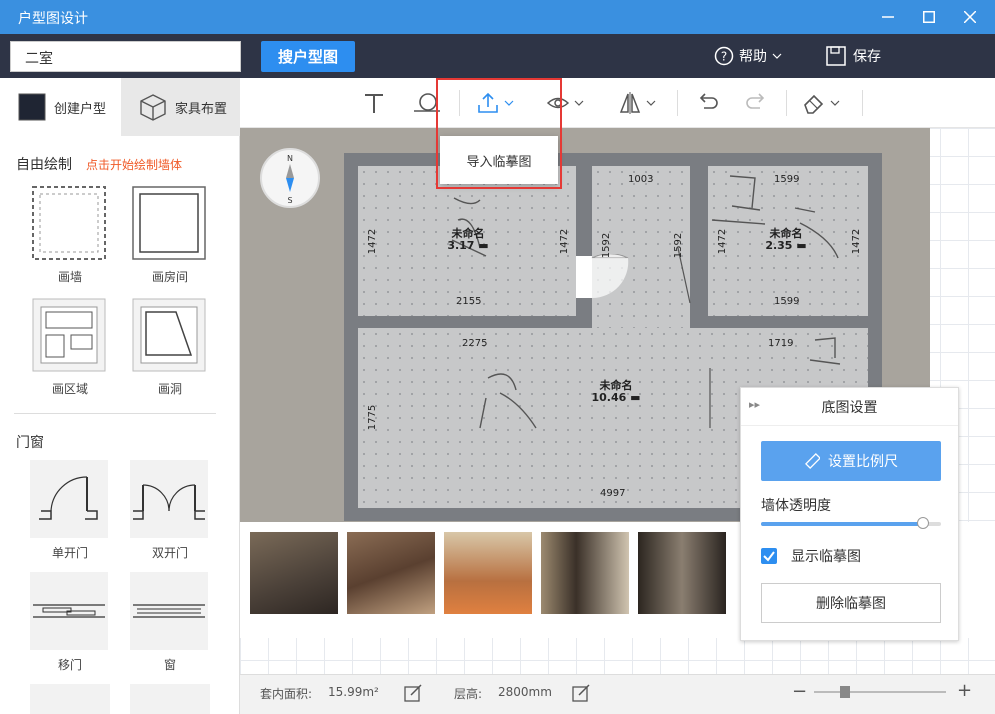 The height and width of the screenshot is (714, 995). I want to click on text-tool, so click(374, 103).